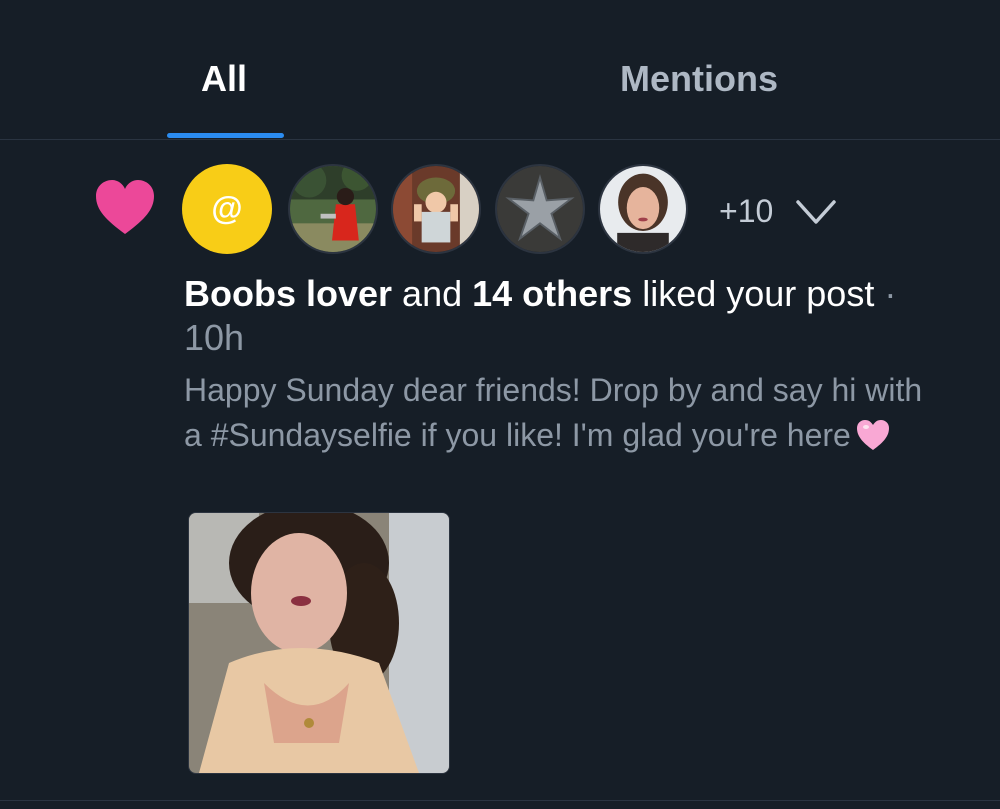 The width and height of the screenshot is (1000, 809). I want to click on more-avatars-count: +10, so click(746, 211).